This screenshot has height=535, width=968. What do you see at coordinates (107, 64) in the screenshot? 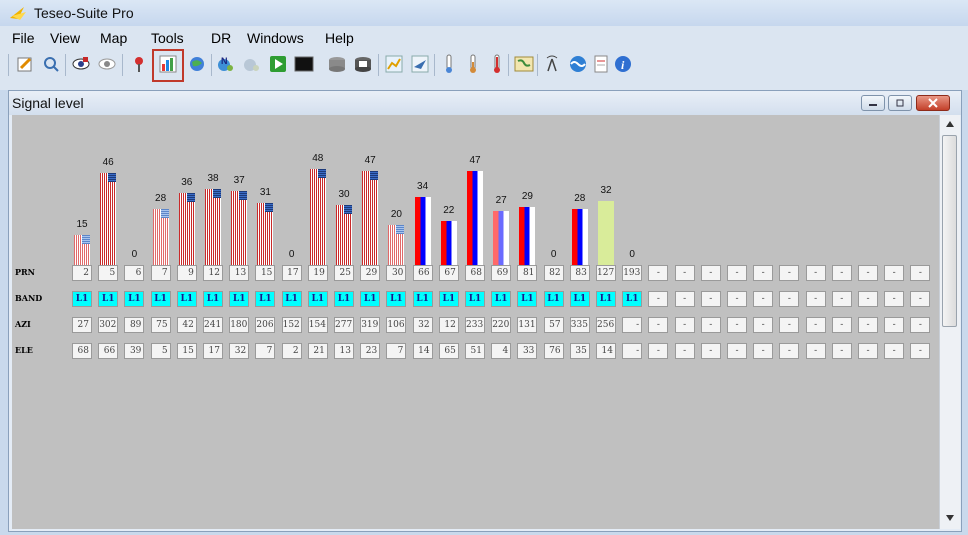
I see `eye-icon` at bounding box center [107, 64].